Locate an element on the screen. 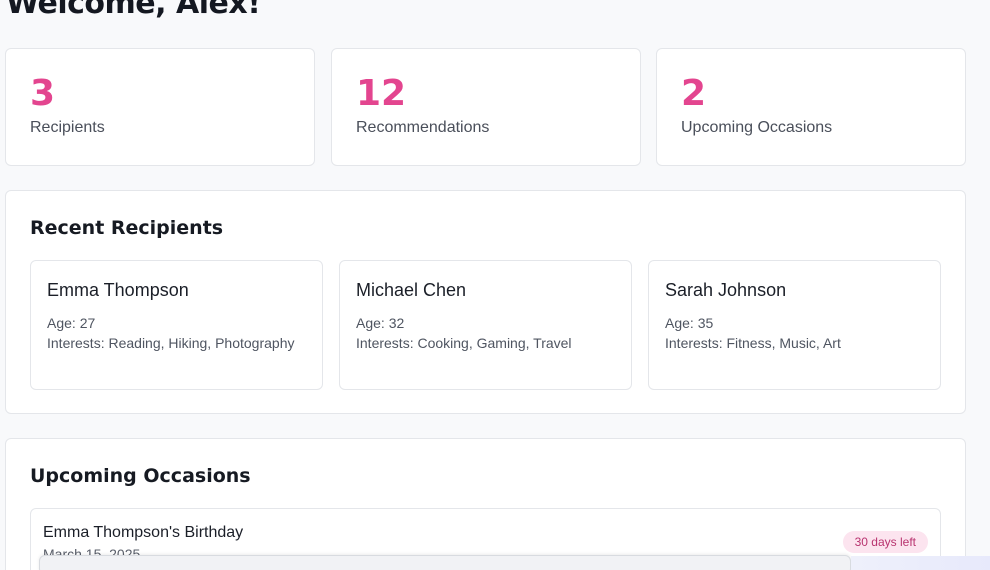  recipient-age: Age: 32 is located at coordinates (380, 323).